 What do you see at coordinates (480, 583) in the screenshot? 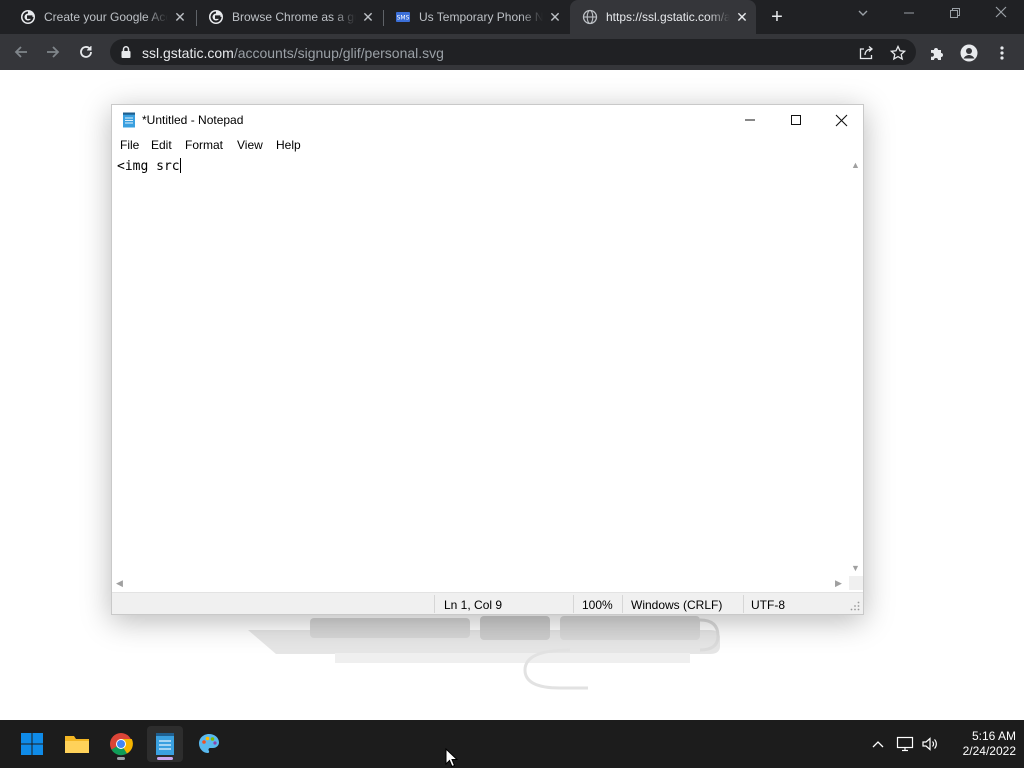
I see `horizontal-scrollbar: ◀ ▶` at bounding box center [480, 583].